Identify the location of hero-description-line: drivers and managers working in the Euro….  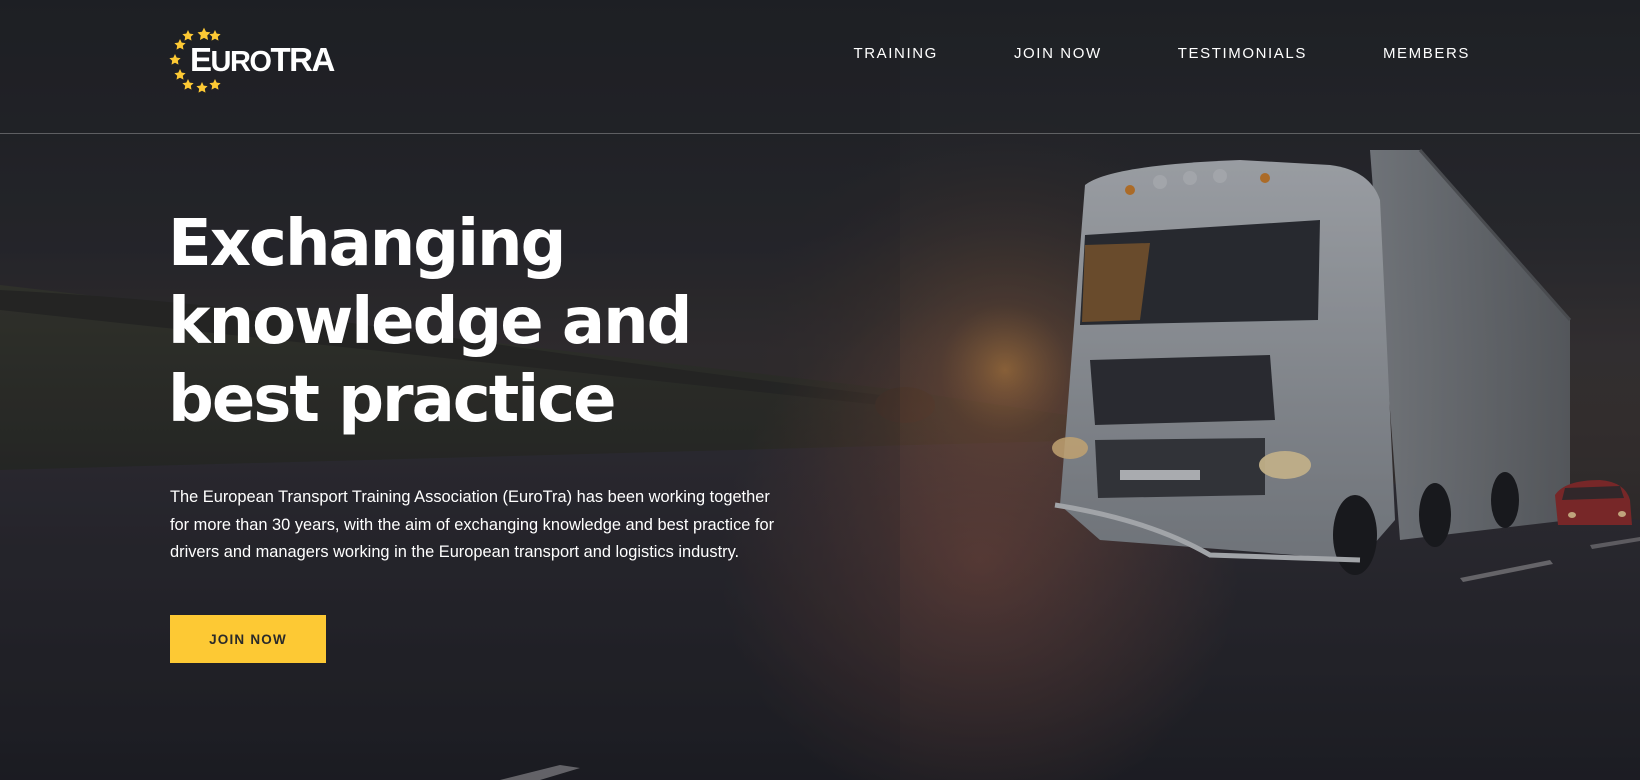
(455, 552).